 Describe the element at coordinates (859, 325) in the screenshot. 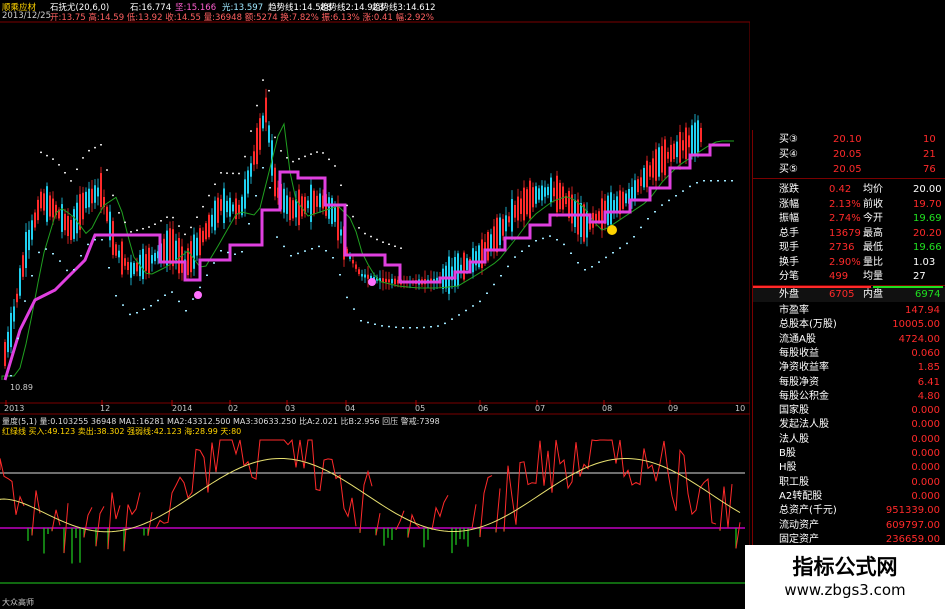

I see `fundamental-row: 总股本(万股) 10005.00` at that location.